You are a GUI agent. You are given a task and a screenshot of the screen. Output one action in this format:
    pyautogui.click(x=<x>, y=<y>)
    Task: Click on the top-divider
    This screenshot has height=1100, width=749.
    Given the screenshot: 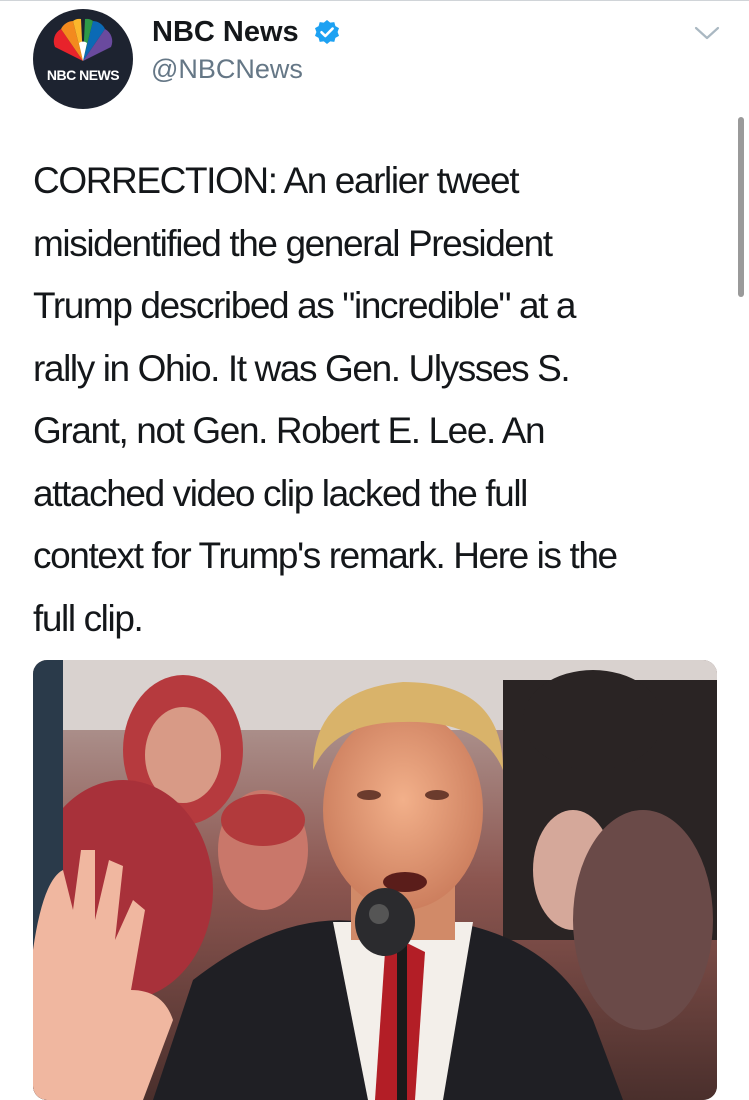 What is the action you would take?
    pyautogui.click(x=374, y=0)
    